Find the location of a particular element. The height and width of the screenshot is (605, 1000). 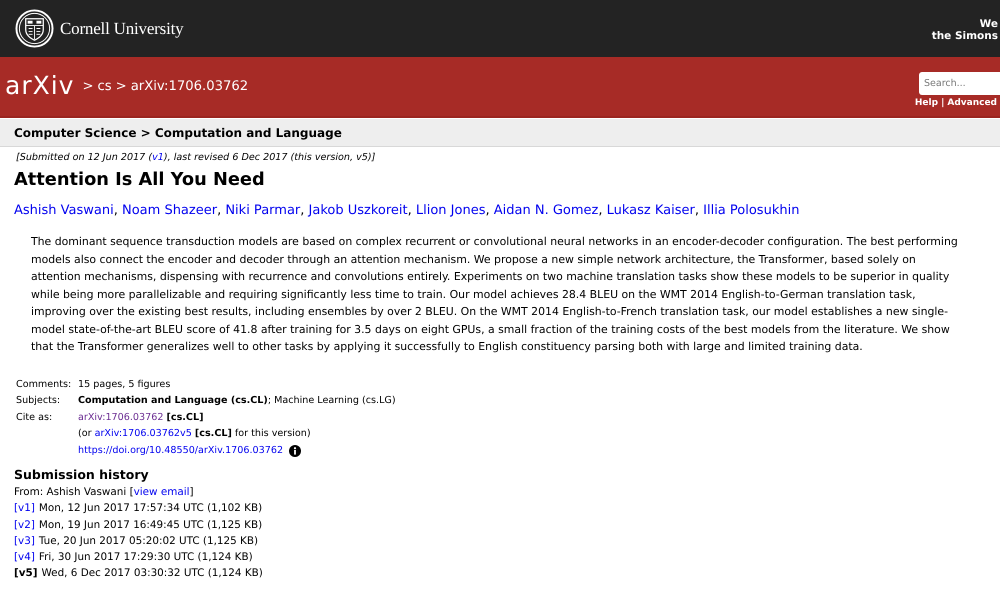

citation-link: arXiv:1706.03762 is located at coordinates (121, 417).